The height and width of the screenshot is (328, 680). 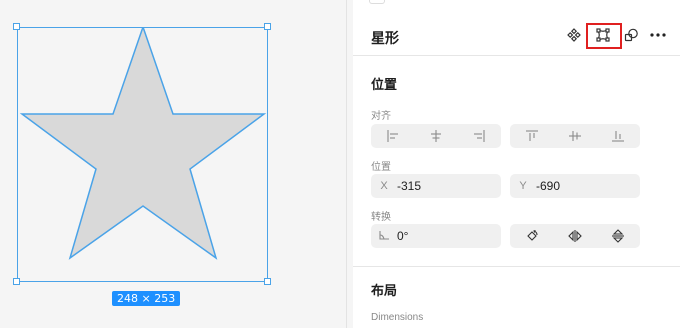 I want to click on align-top-icon, so click(x=531, y=136).